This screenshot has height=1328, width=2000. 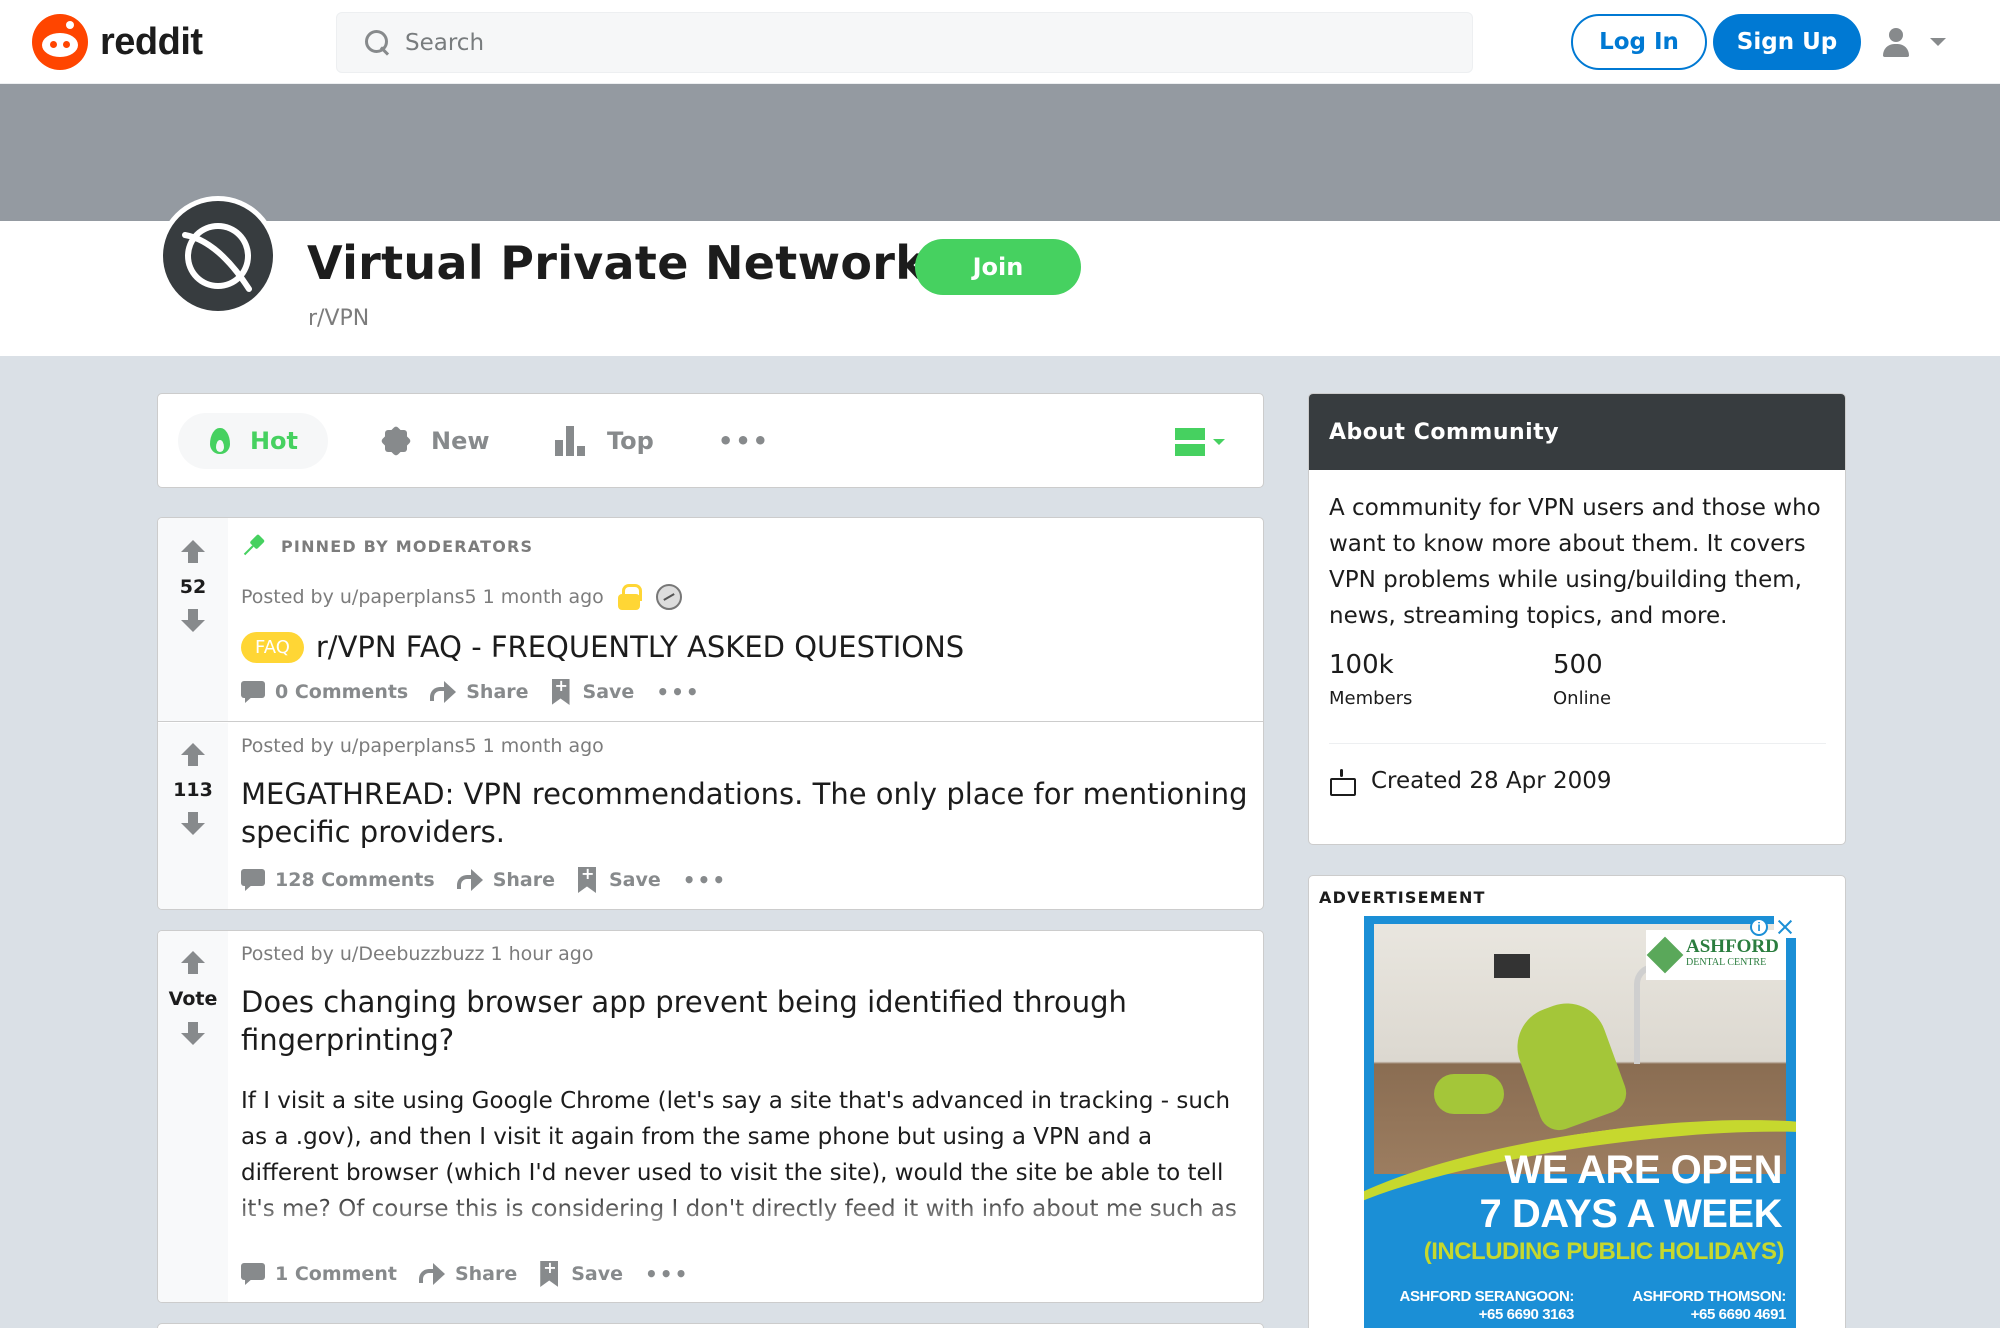 I want to click on members-count: 100k, so click(x=1361, y=665).